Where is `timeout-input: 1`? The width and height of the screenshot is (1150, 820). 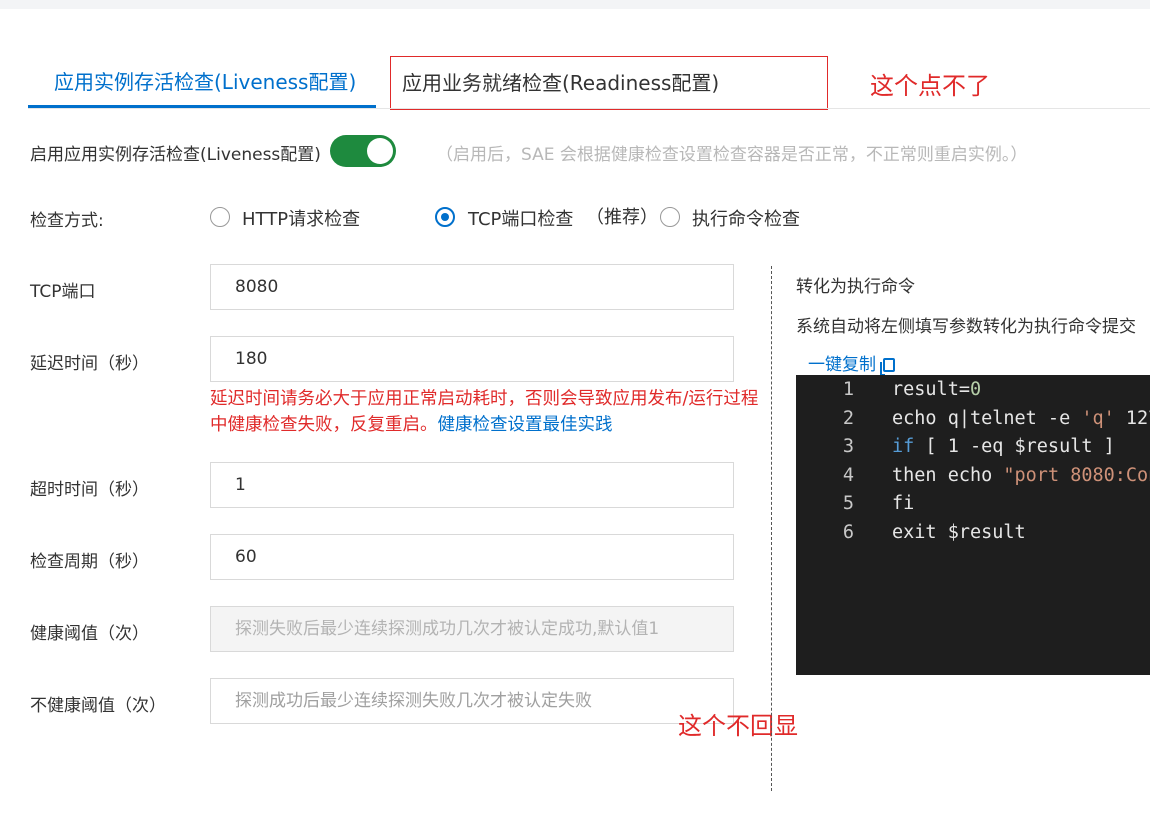 timeout-input: 1 is located at coordinates (472, 485).